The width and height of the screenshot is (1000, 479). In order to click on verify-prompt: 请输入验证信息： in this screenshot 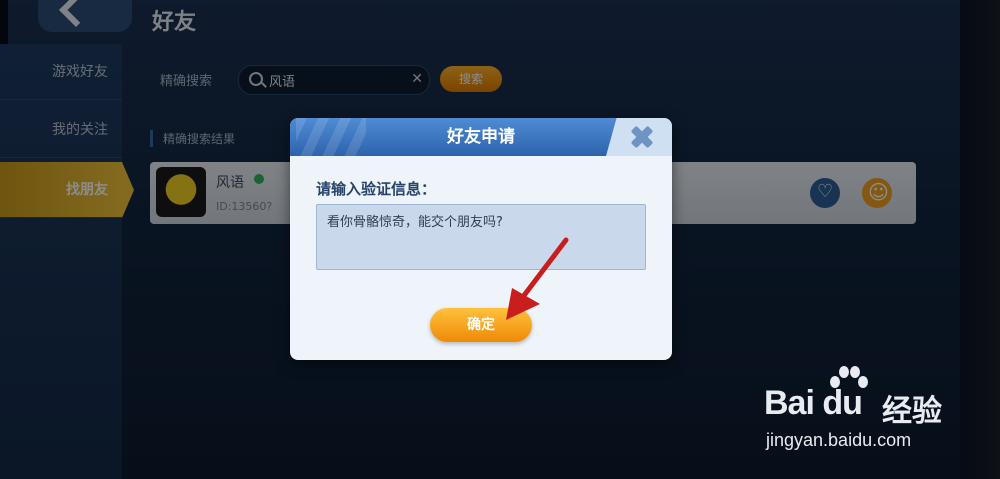, I will do `click(376, 189)`.